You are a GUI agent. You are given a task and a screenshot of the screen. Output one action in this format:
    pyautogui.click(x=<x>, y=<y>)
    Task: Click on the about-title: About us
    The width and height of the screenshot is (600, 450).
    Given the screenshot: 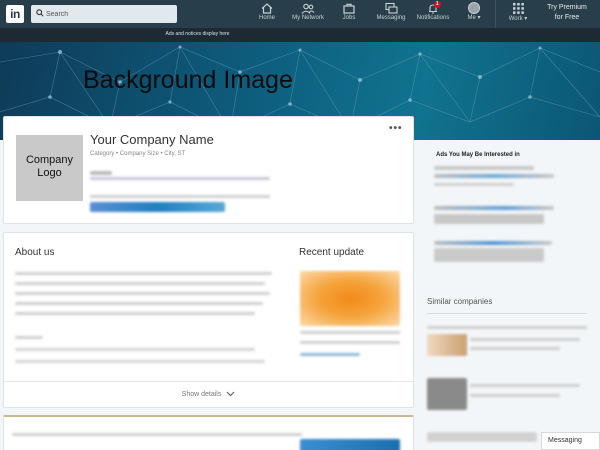 What is the action you would take?
    pyautogui.click(x=35, y=252)
    